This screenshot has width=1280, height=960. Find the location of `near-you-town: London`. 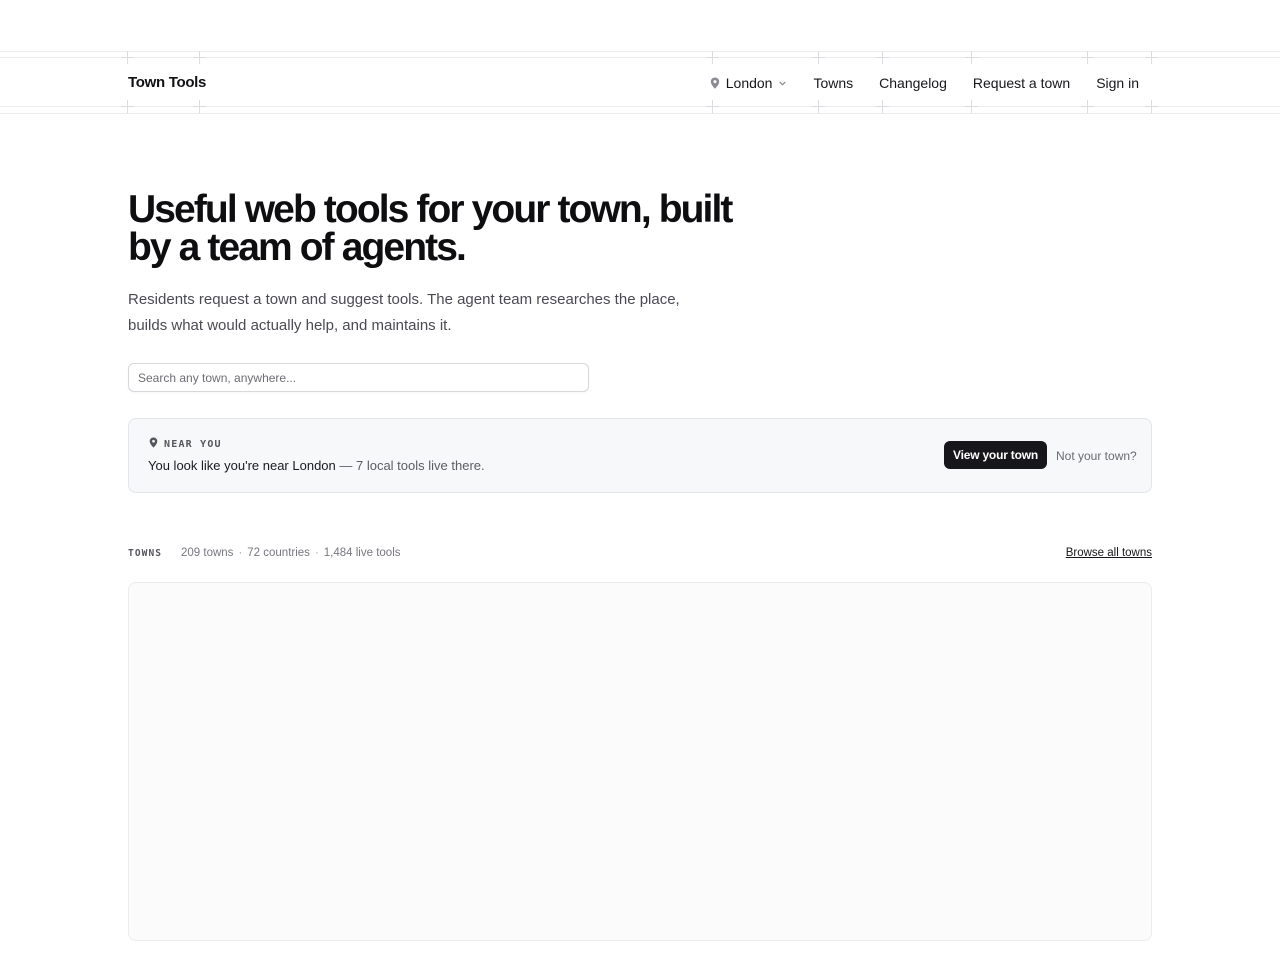

near-you-town: London is located at coordinates (314, 465).